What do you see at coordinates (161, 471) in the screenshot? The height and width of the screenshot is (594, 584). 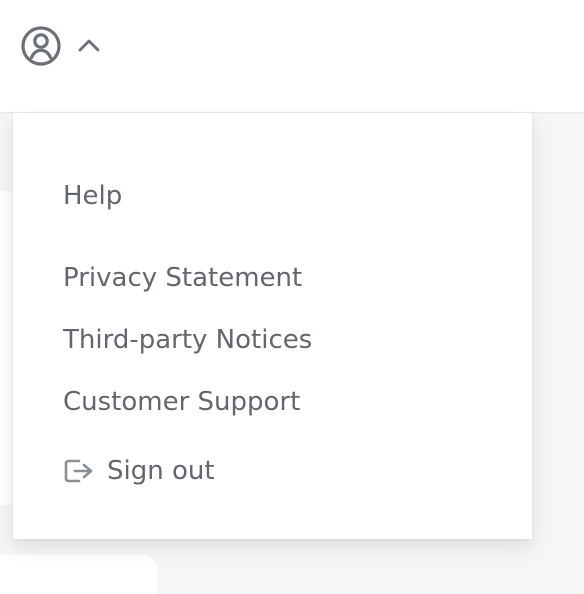 I see `sign-out-label: Sign out` at bounding box center [161, 471].